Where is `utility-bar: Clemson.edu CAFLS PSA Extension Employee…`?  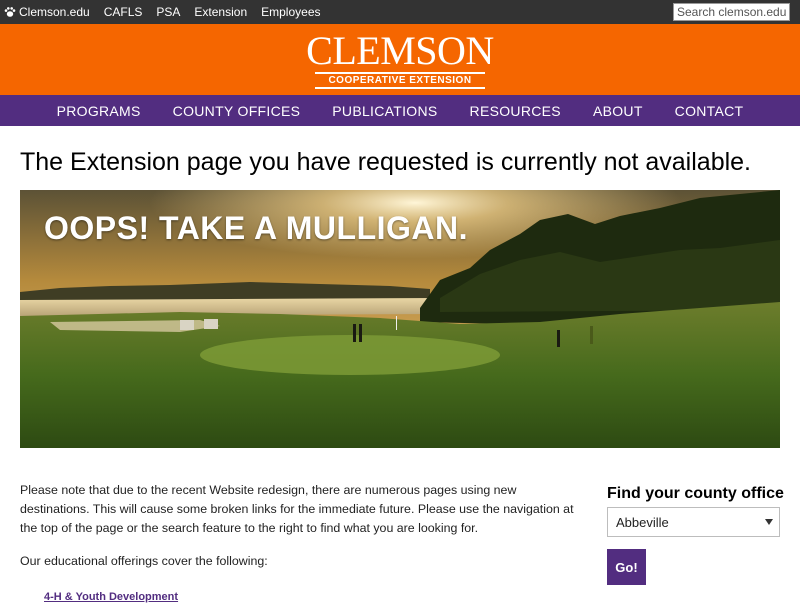
utility-bar: Clemson.edu CAFLS PSA Extension Employee… is located at coordinates (400, 12).